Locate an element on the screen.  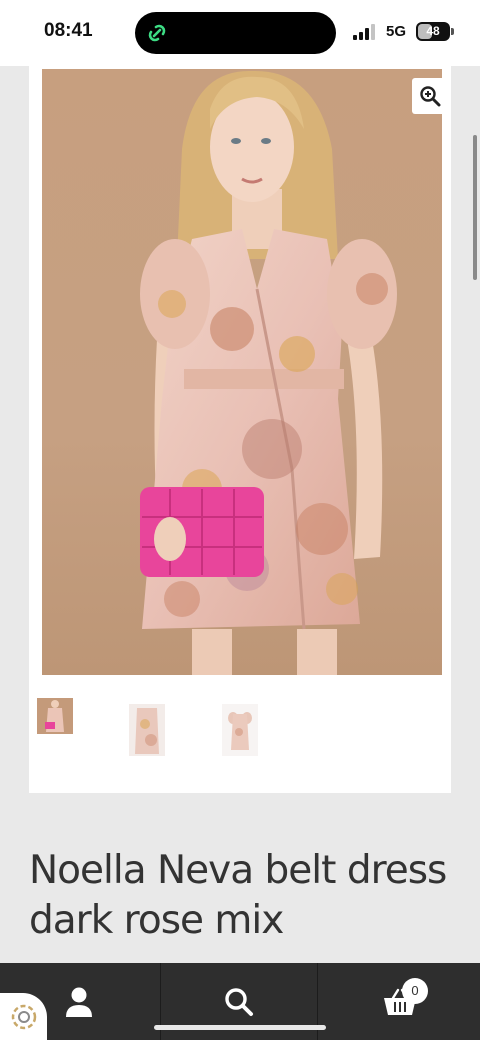
rewards-wreath-icon is located at coordinates (23, 1016).